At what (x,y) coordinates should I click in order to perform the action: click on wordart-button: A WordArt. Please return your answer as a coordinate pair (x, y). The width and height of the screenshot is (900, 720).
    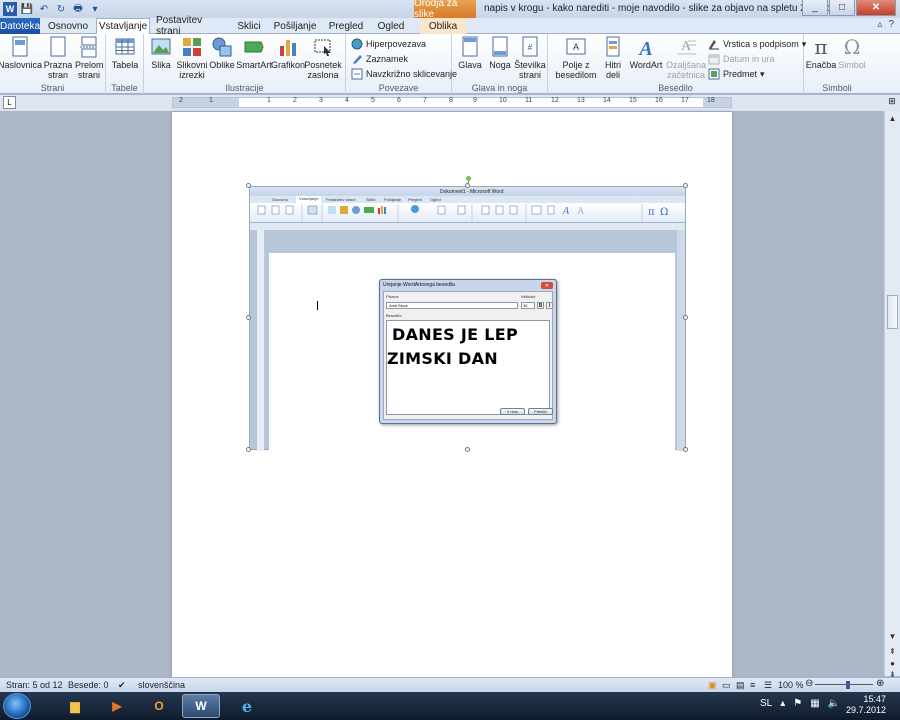
    Looking at the image, I should click on (646, 53).